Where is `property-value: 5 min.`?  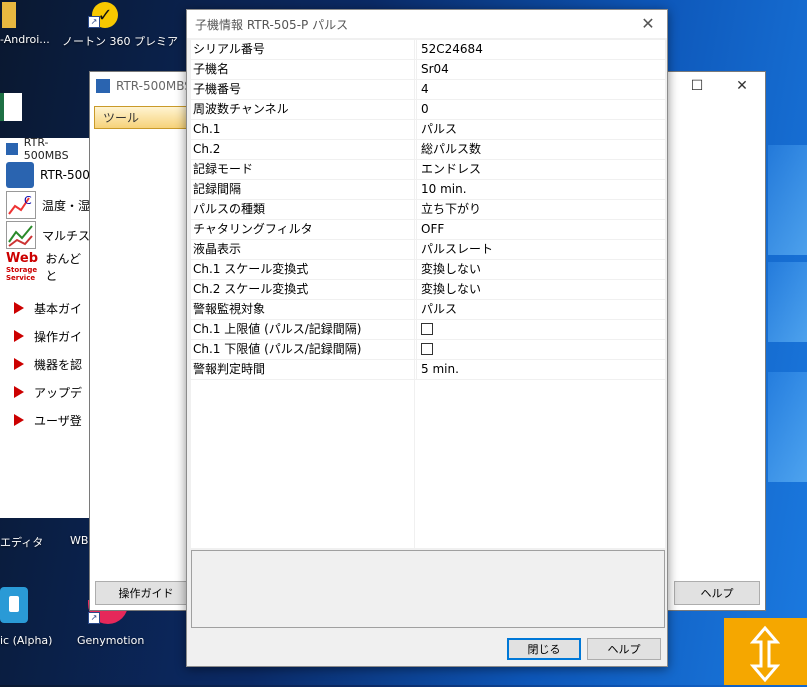 property-value: 5 min. is located at coordinates (440, 369).